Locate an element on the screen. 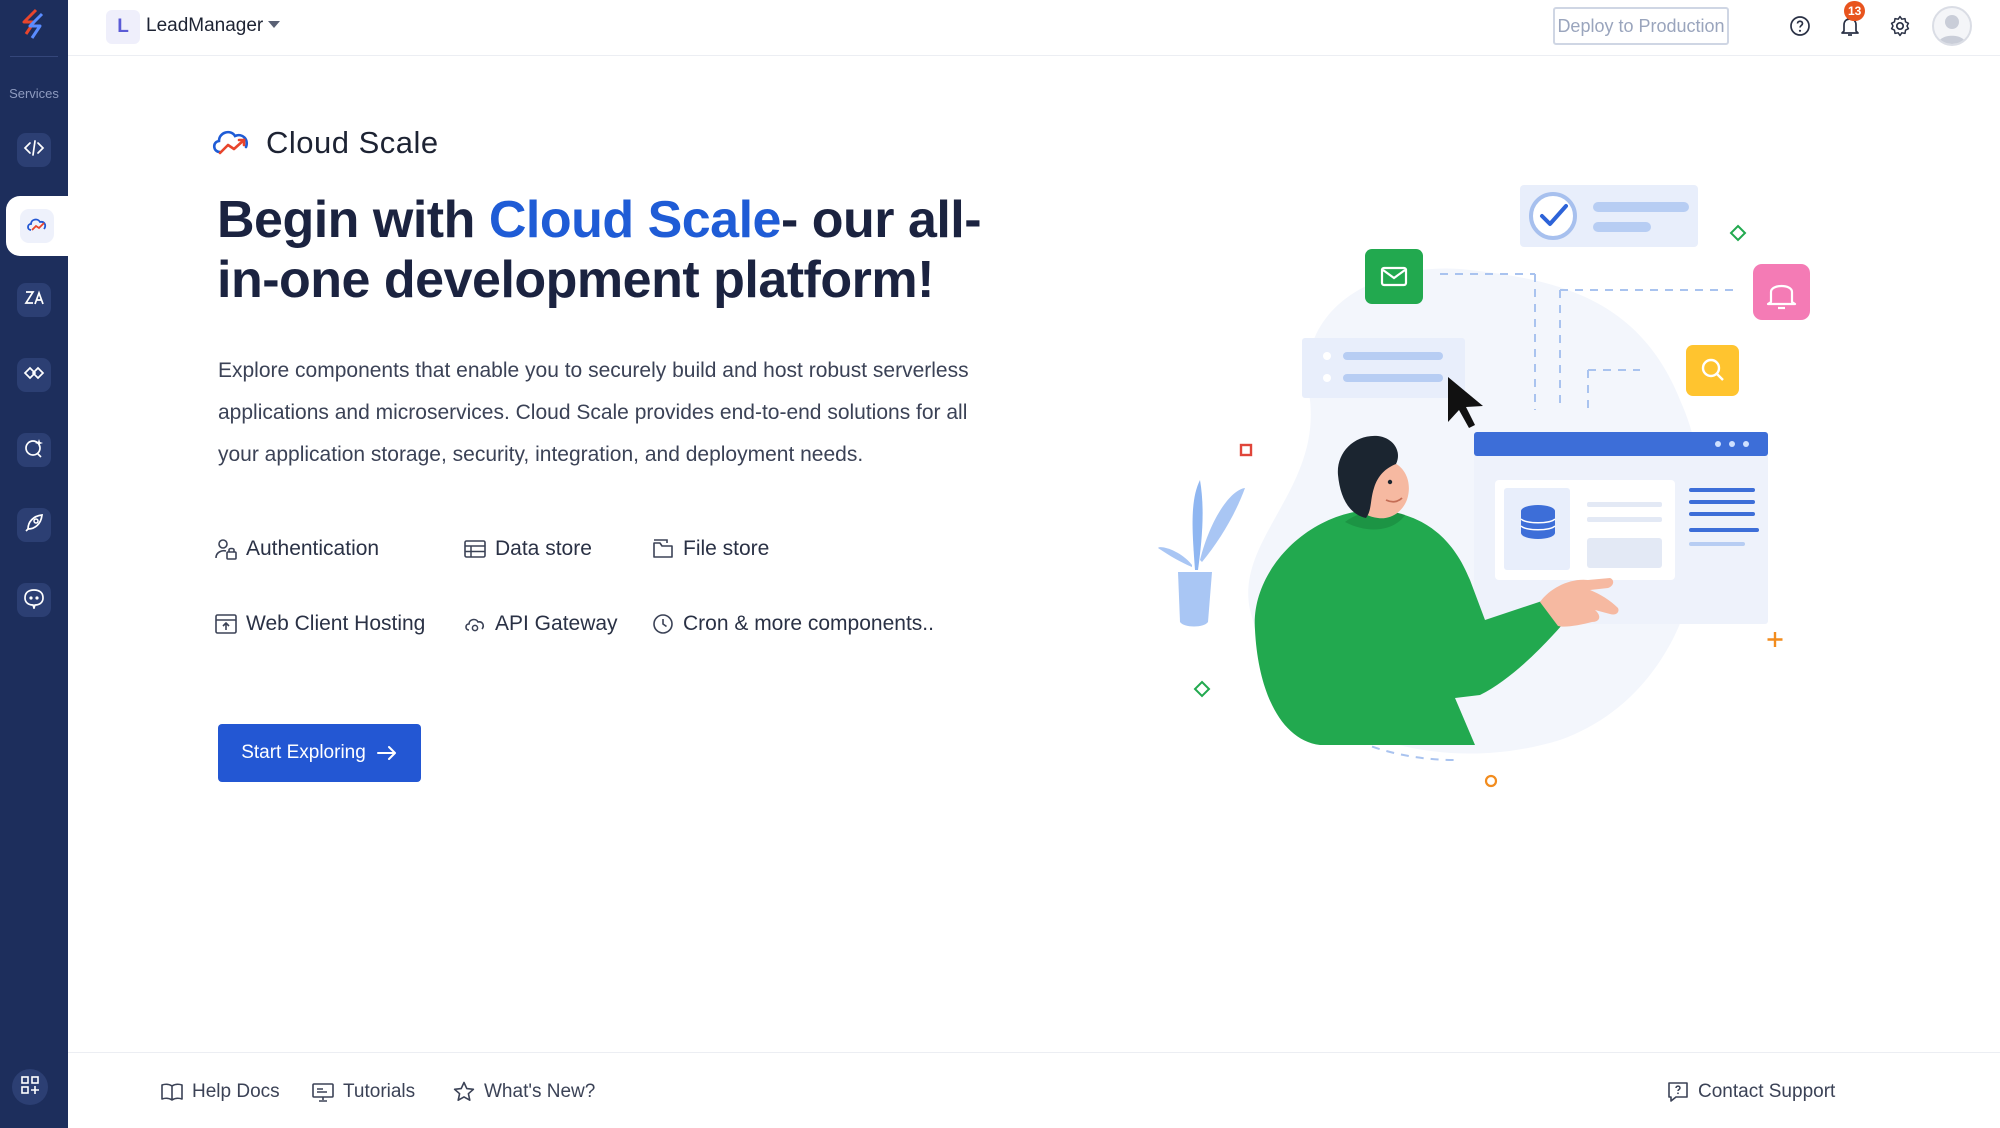 The image size is (2000, 1128). feature-cron: Cron & more components.. is located at coordinates (792, 624).